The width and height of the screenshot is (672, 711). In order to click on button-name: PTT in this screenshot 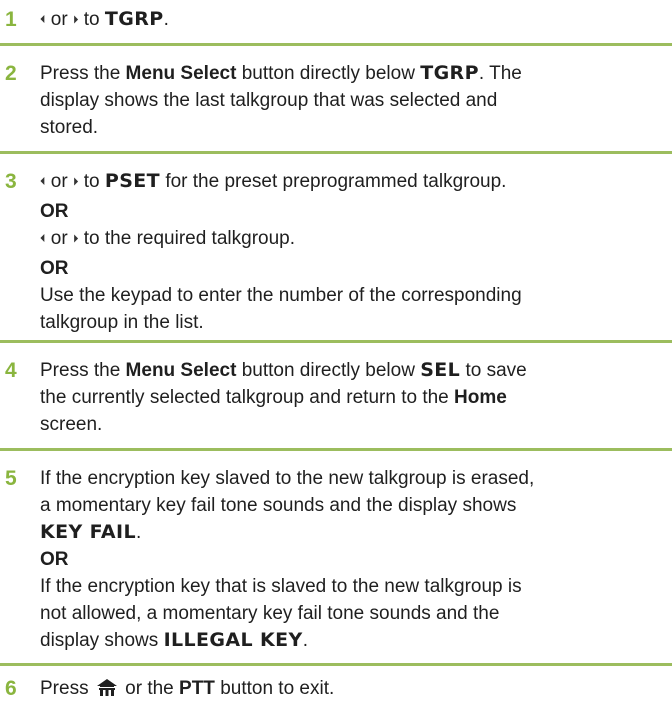, I will do `click(197, 688)`.